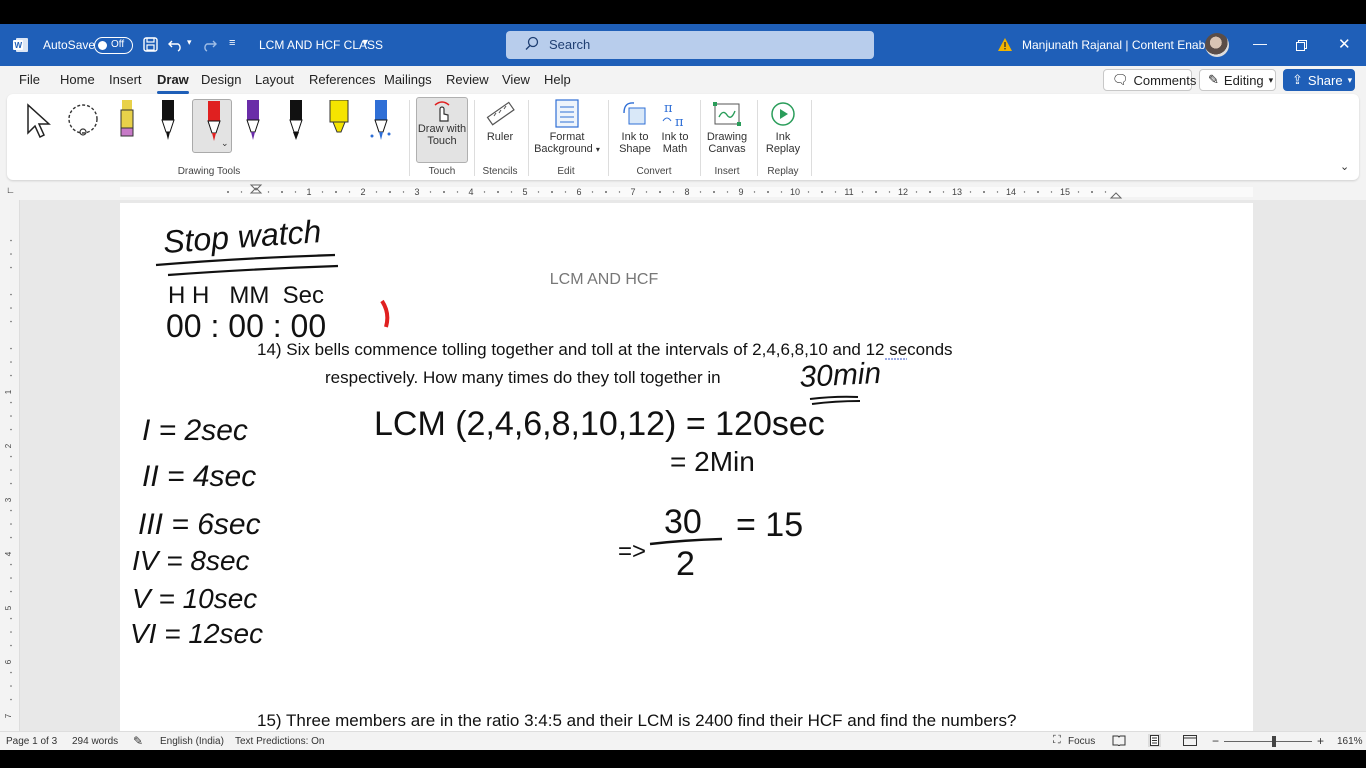 This screenshot has width=1366, height=768. Describe the element at coordinates (567, 127) in the screenshot. I see `format-background-button: Format Background ▾` at that location.